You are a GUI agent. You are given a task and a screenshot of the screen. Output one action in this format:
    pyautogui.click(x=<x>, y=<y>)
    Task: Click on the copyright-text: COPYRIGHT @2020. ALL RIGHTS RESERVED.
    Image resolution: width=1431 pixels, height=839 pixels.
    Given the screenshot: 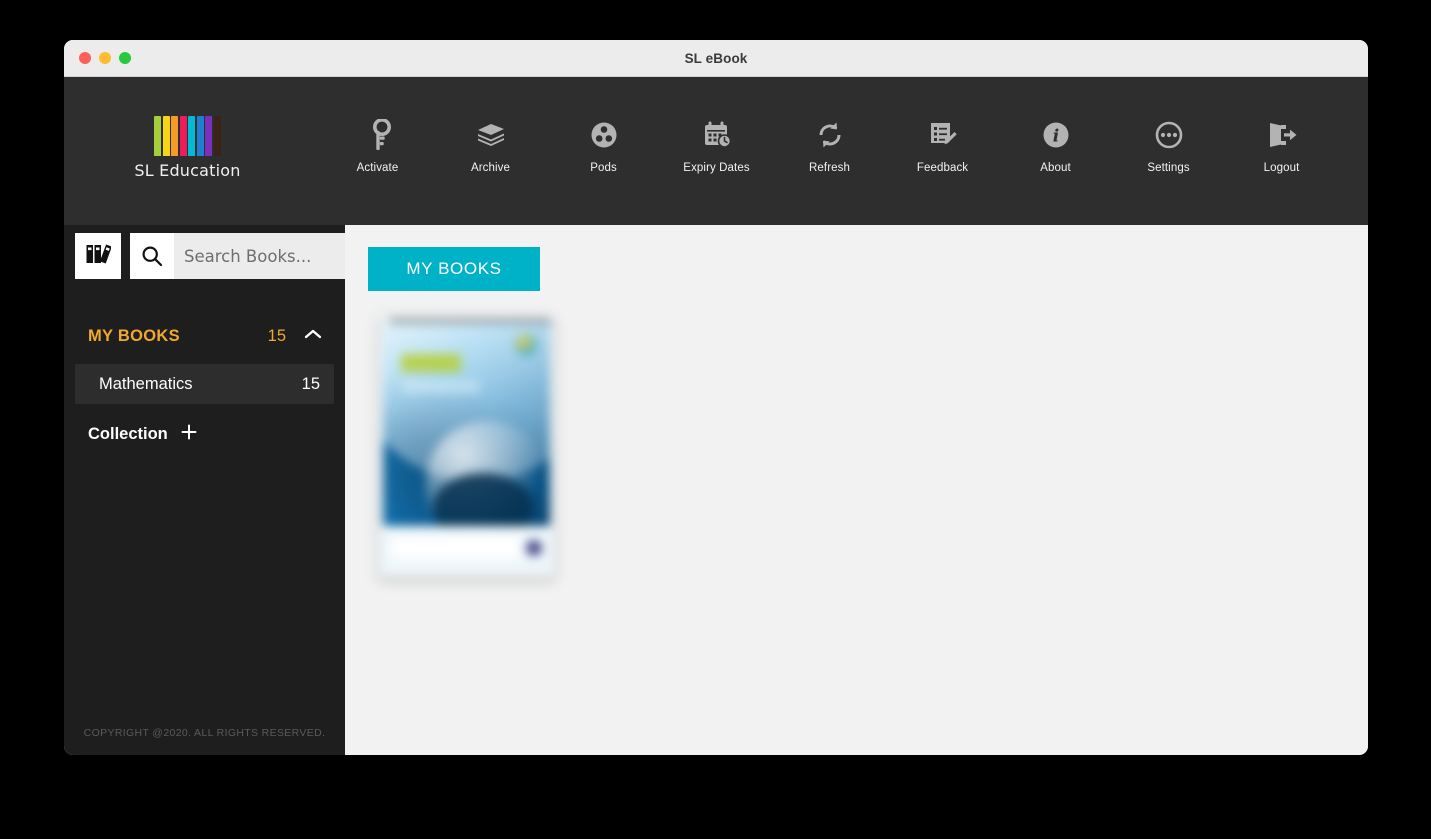 What is the action you would take?
    pyautogui.click(x=204, y=733)
    